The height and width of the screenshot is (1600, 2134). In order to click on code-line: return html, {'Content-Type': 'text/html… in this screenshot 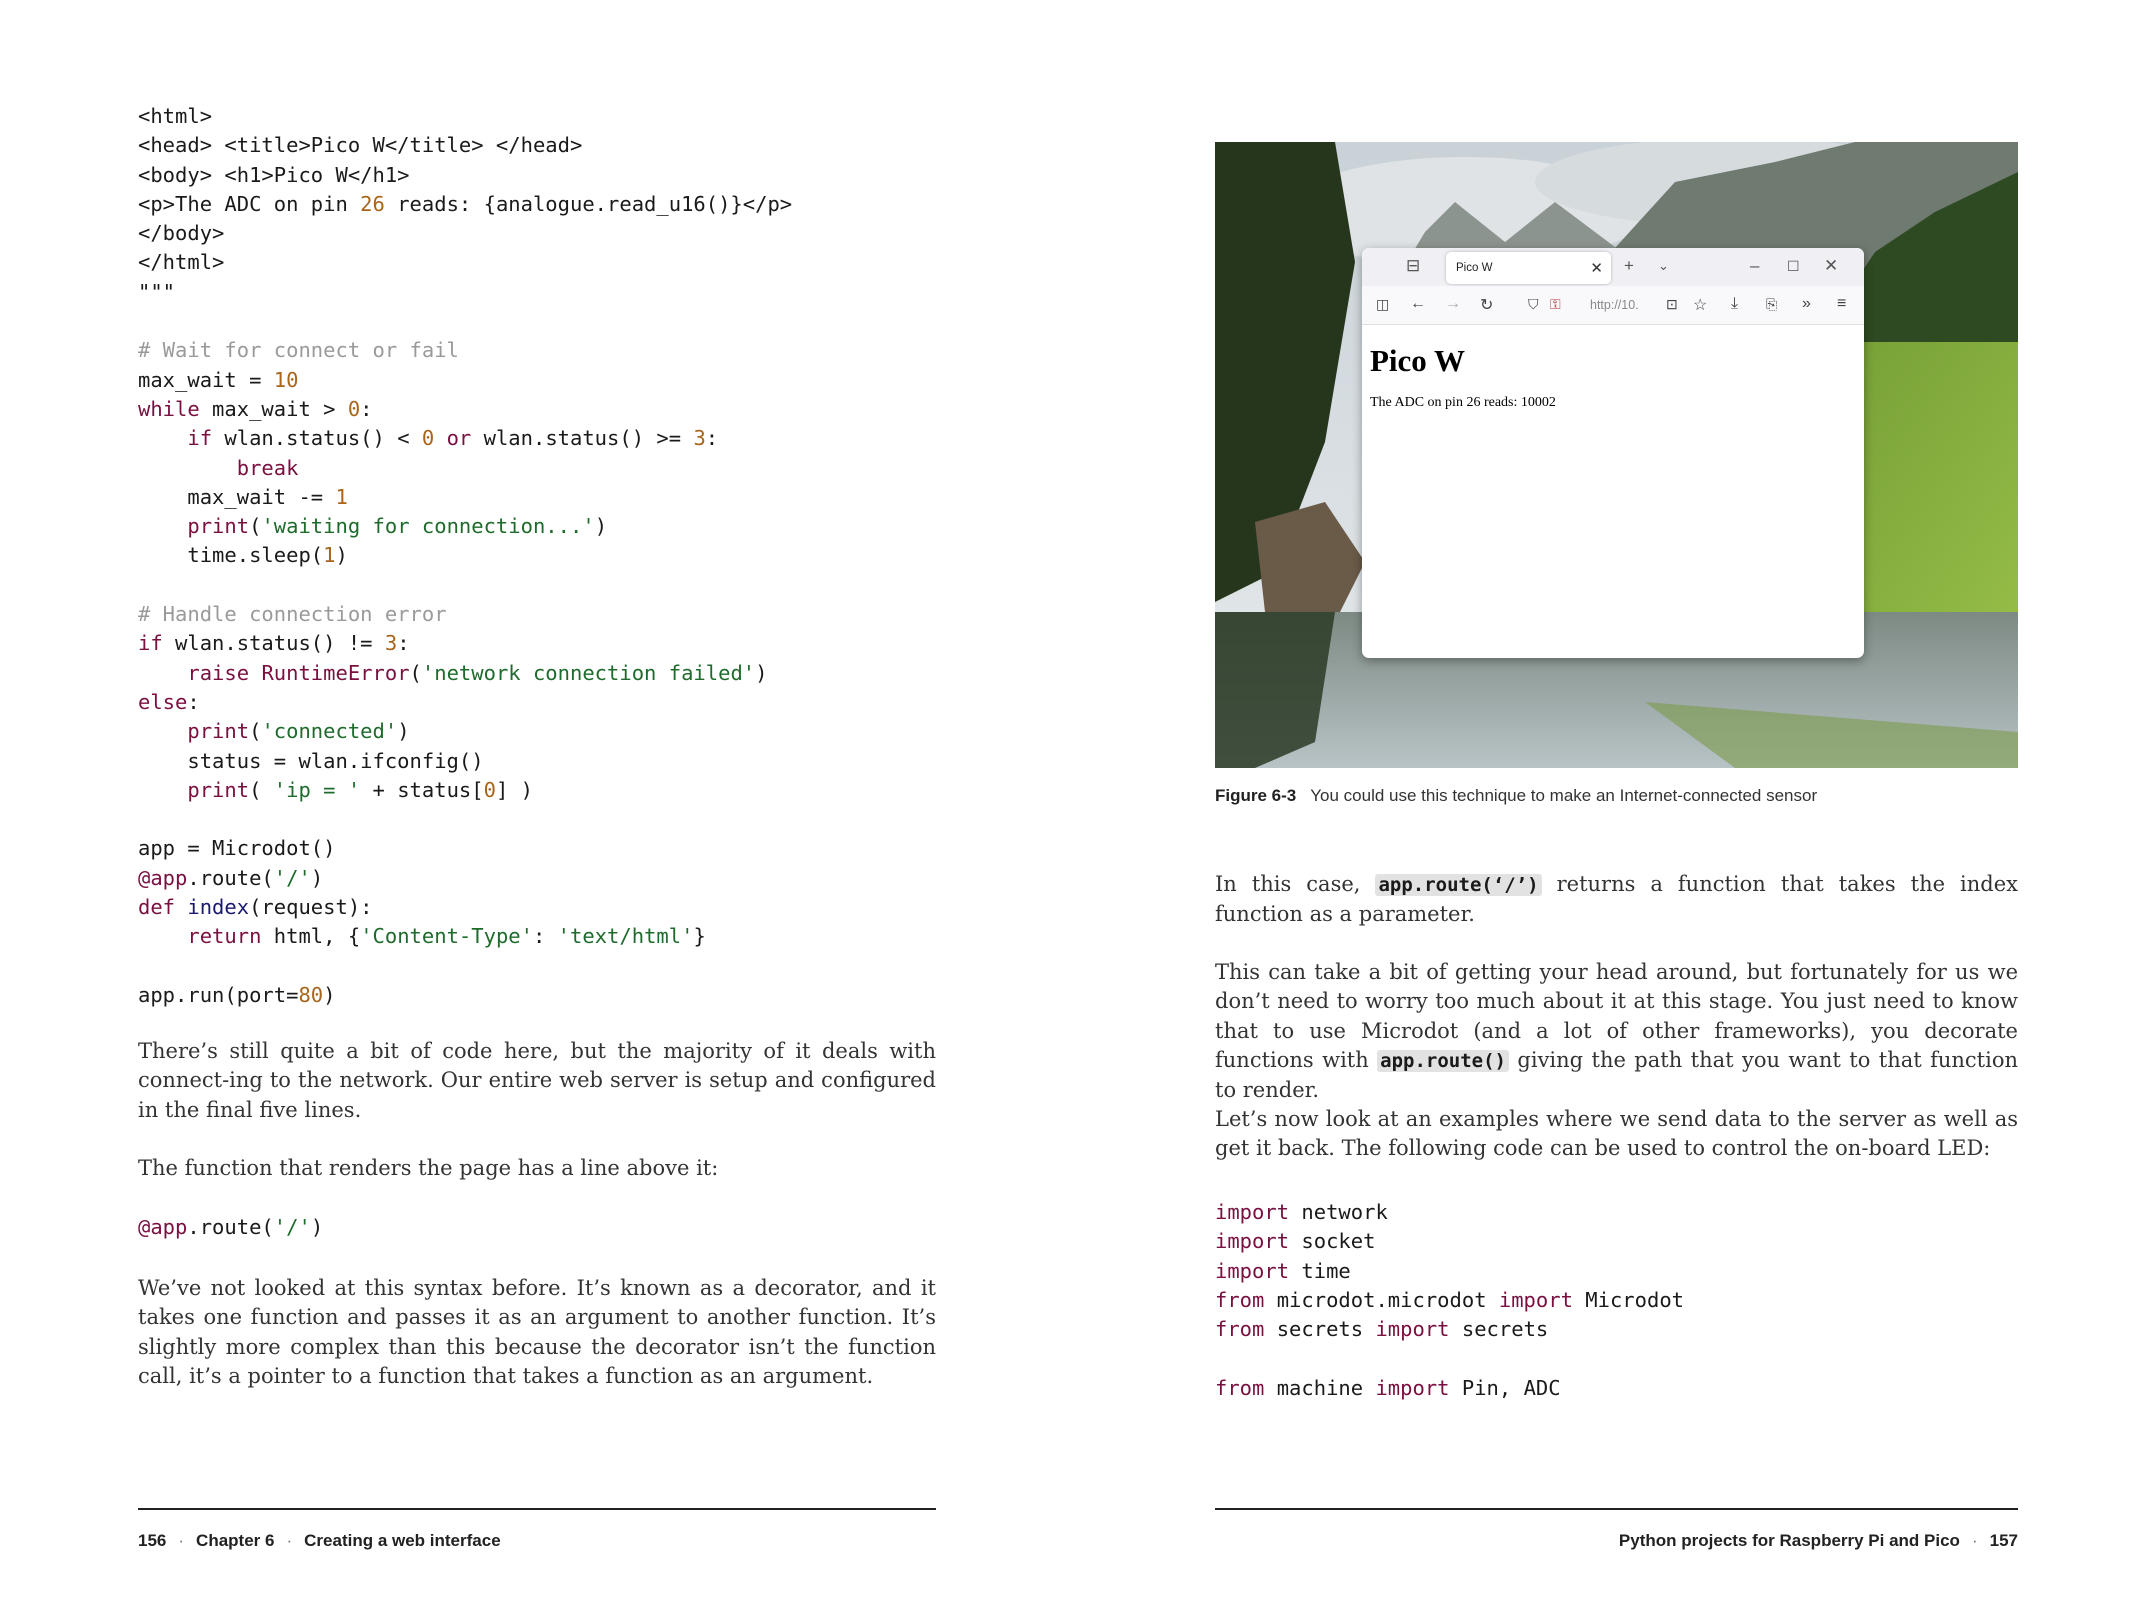, I will do `click(446, 936)`.